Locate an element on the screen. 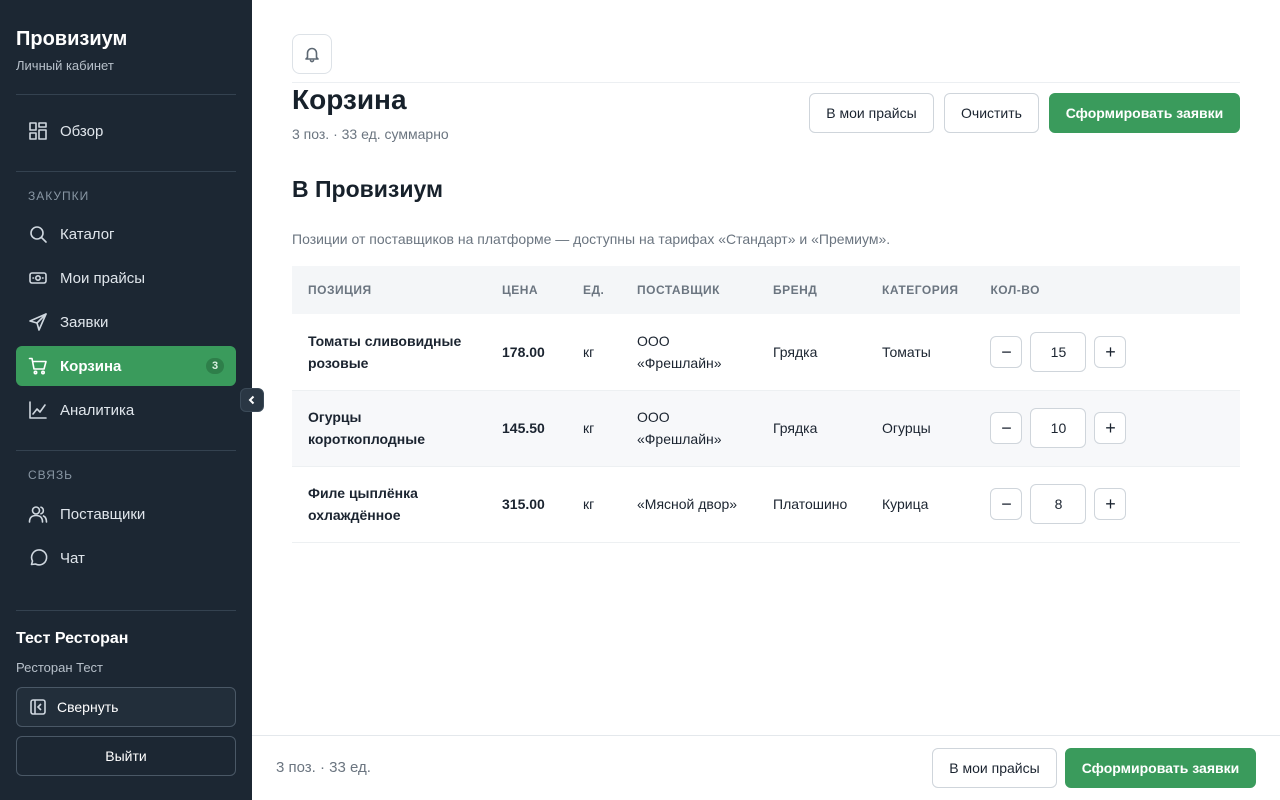 This screenshot has height=800, width=1280. cell-price: 145.50 is located at coordinates (523, 428).